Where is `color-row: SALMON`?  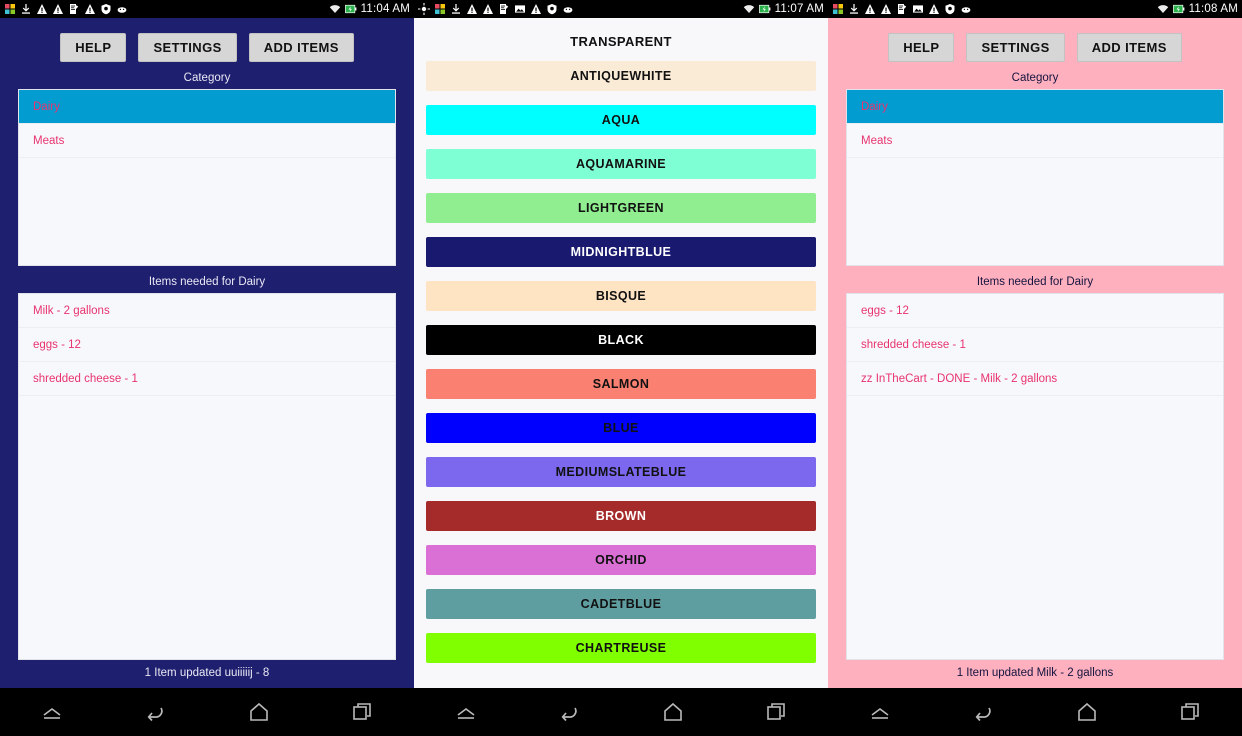 color-row: SALMON is located at coordinates (621, 384).